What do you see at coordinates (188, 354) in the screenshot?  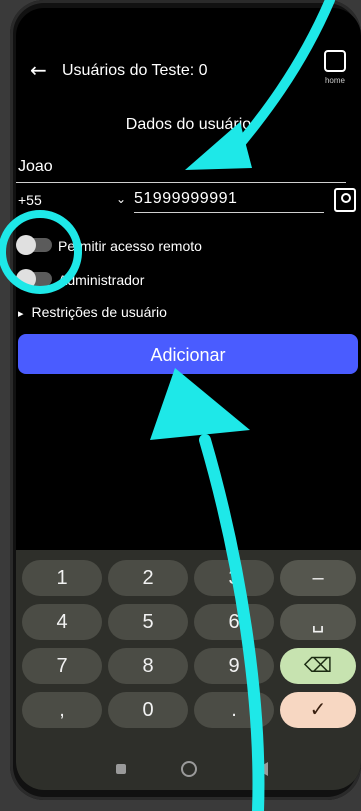 I see `add-button: Adicionar` at bounding box center [188, 354].